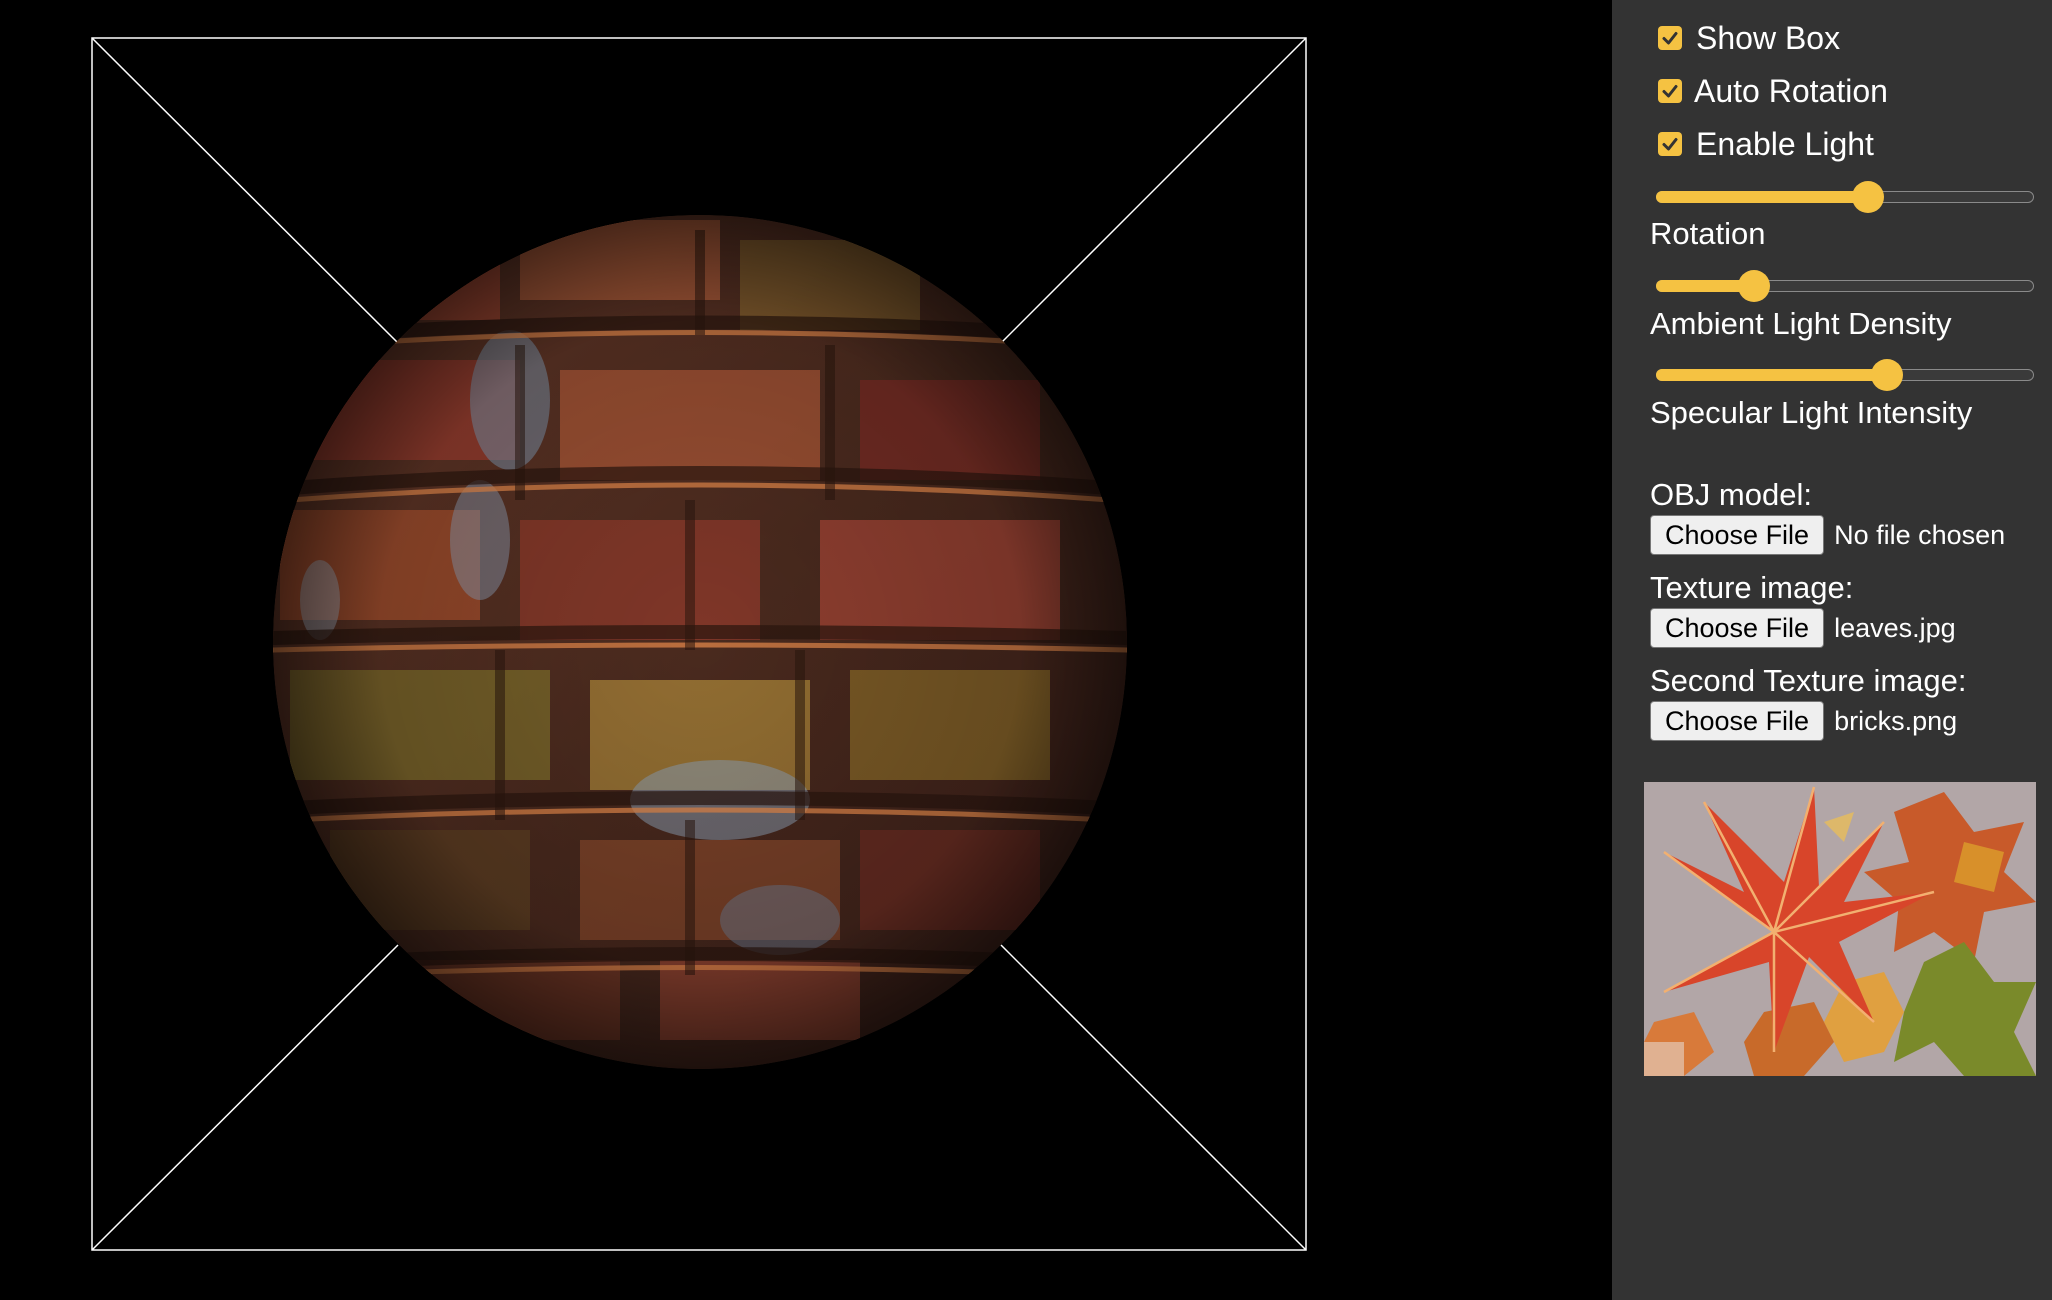 The height and width of the screenshot is (1300, 2052). Describe the element at coordinates (1811, 412) in the screenshot. I see `specular-light-label: Specular Light Intensity` at that location.